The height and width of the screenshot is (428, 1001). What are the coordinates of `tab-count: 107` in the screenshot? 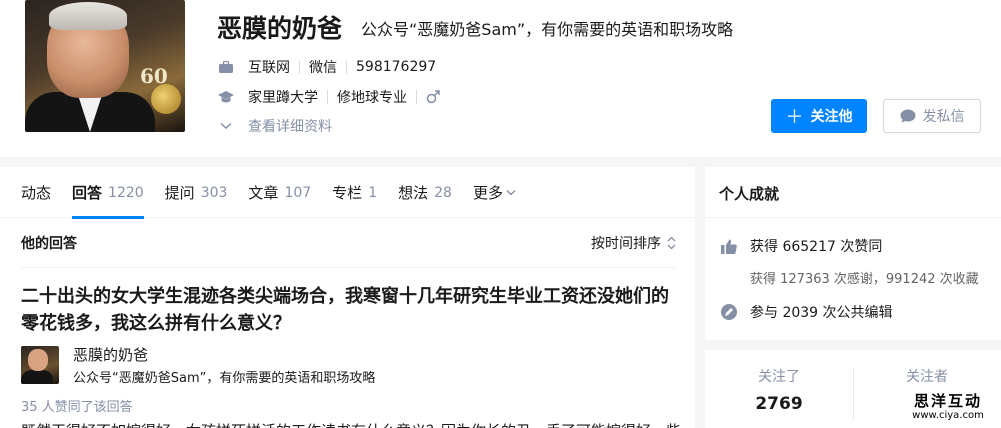 It's located at (298, 192).